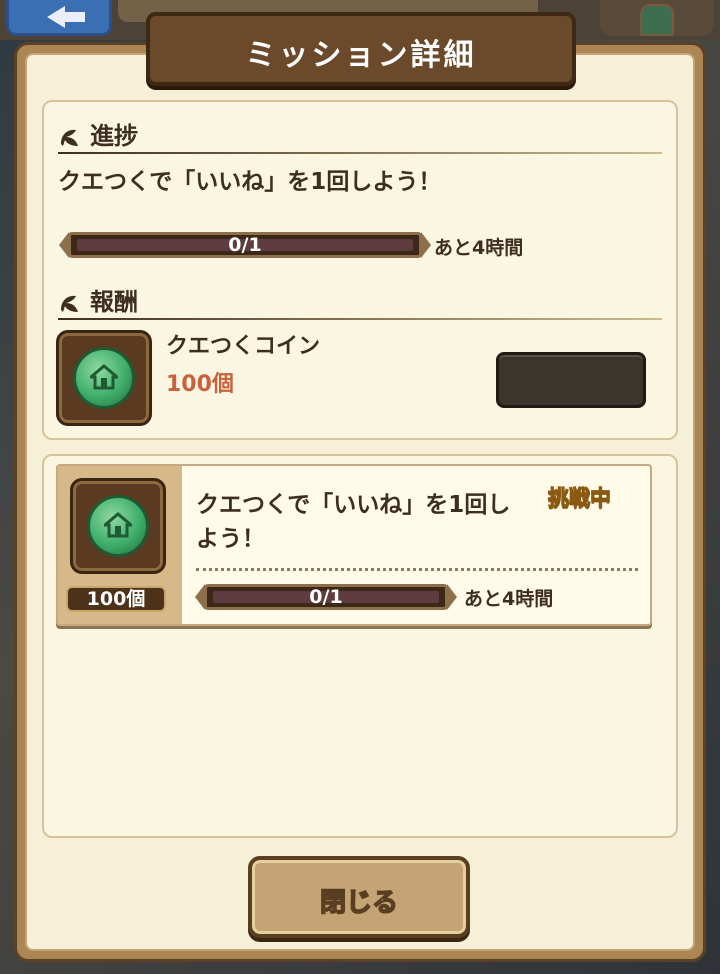 The width and height of the screenshot is (720, 974). Describe the element at coordinates (250, 182) in the screenshot. I see `mission-description: クエつくで「いいね」を1回しよう！` at that location.